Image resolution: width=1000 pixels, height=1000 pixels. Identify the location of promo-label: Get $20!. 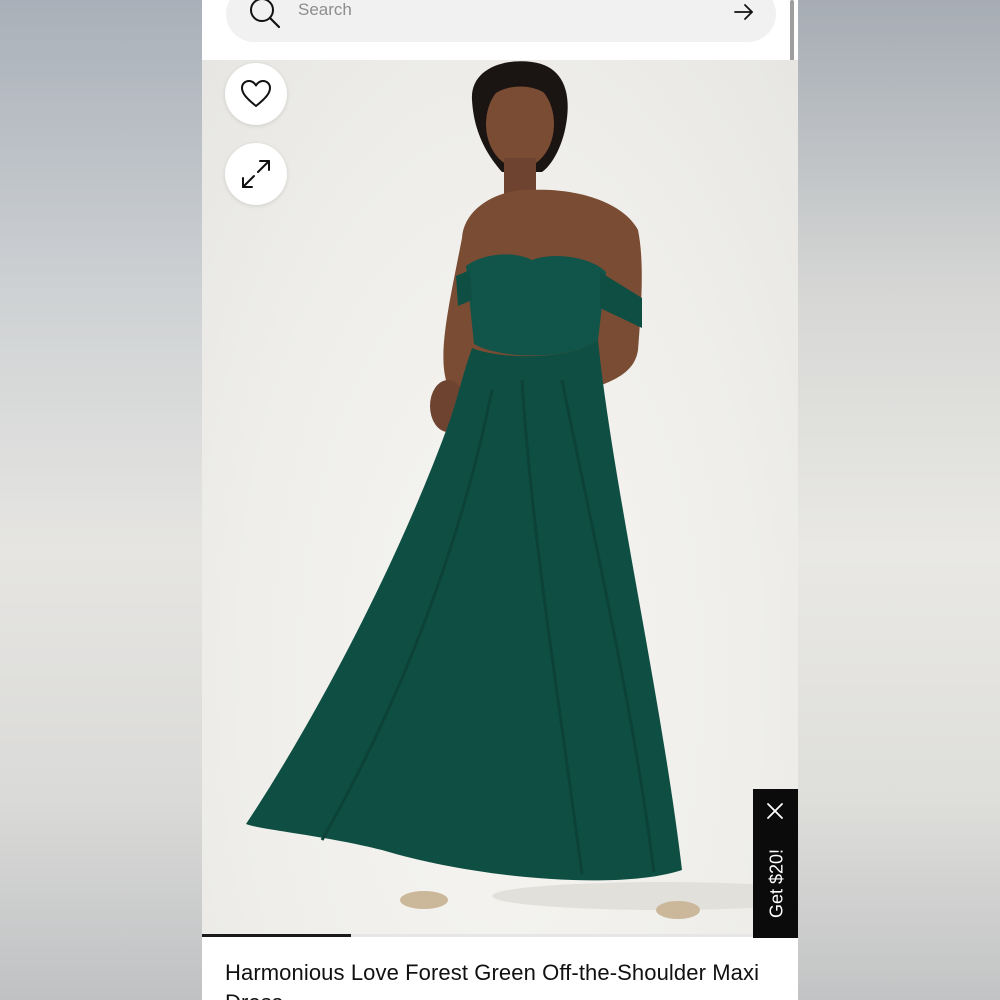
(777, 884).